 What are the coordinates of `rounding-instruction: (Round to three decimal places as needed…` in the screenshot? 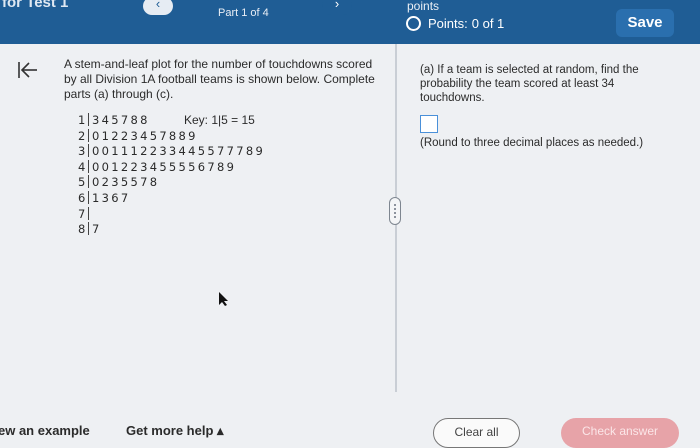 It's located at (532, 143).